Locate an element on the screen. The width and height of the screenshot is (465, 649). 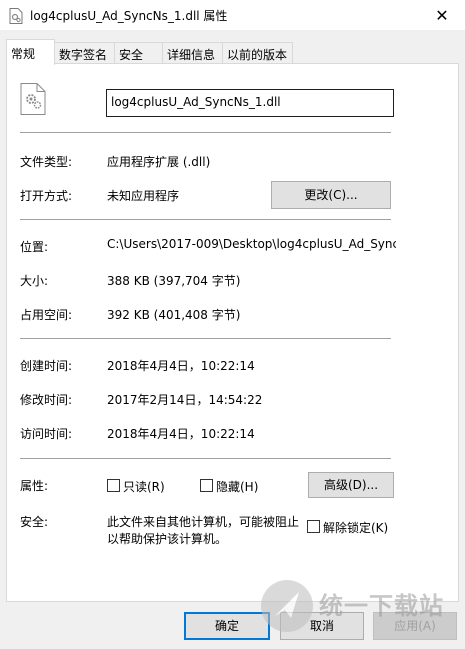
hidden-label: 隐藏(H) is located at coordinates (237, 486).